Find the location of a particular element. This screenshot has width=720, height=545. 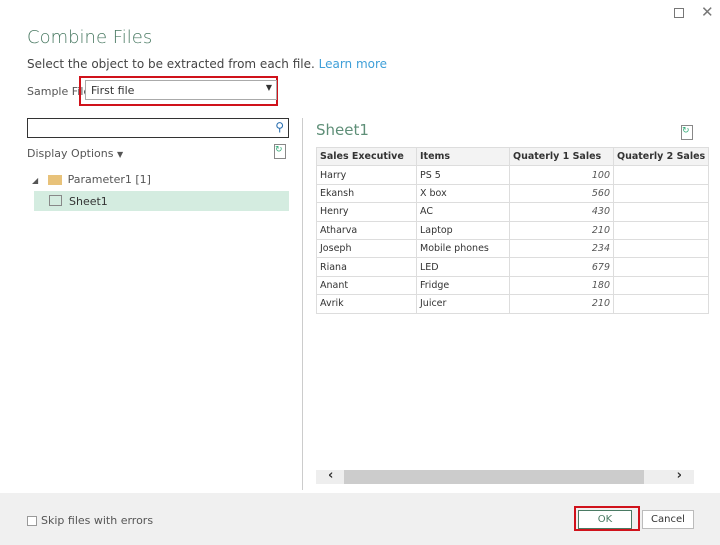

table-cell: 679 is located at coordinates (561, 267).